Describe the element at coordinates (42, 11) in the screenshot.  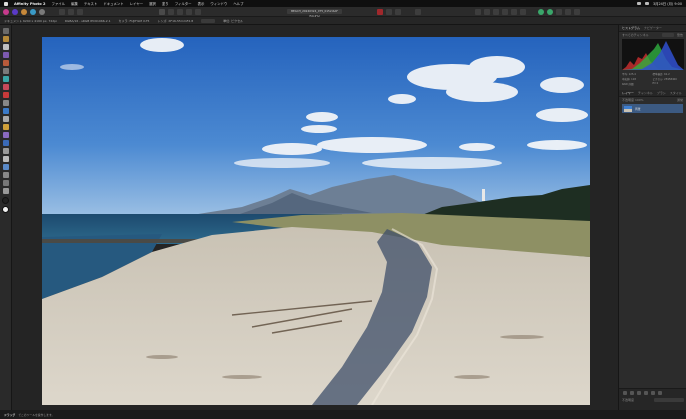
I see `export-persona-icon` at that location.